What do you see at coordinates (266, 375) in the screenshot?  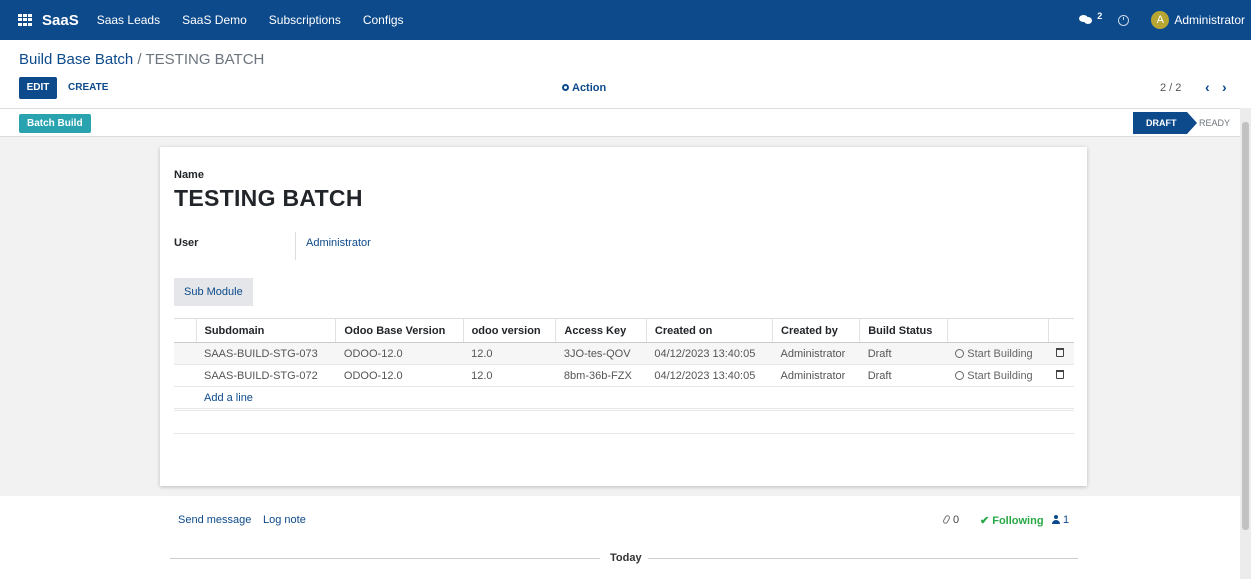 I see `cell-subdomain: SAAS-BUILD-STG-072` at bounding box center [266, 375].